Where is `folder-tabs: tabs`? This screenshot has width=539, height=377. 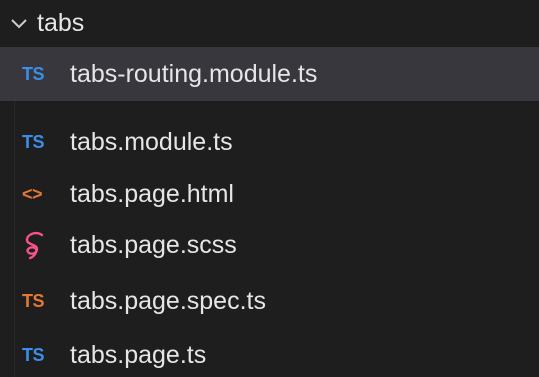
folder-tabs: tabs is located at coordinates (269, 23).